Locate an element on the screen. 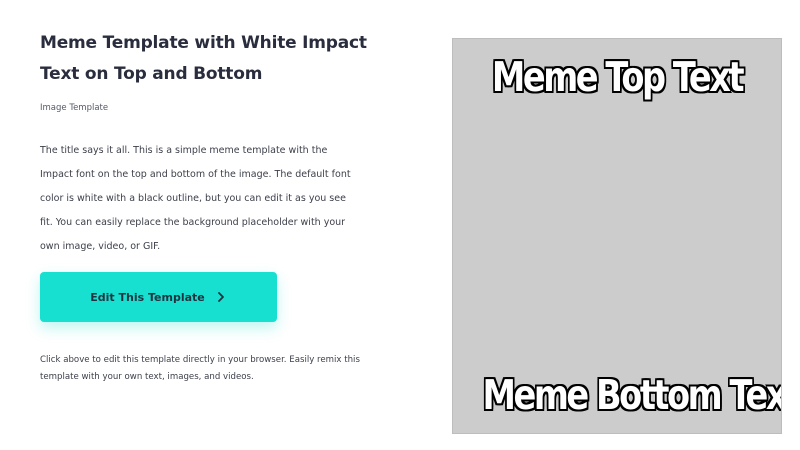  edit-template-label: Edit This Template is located at coordinates (147, 297).